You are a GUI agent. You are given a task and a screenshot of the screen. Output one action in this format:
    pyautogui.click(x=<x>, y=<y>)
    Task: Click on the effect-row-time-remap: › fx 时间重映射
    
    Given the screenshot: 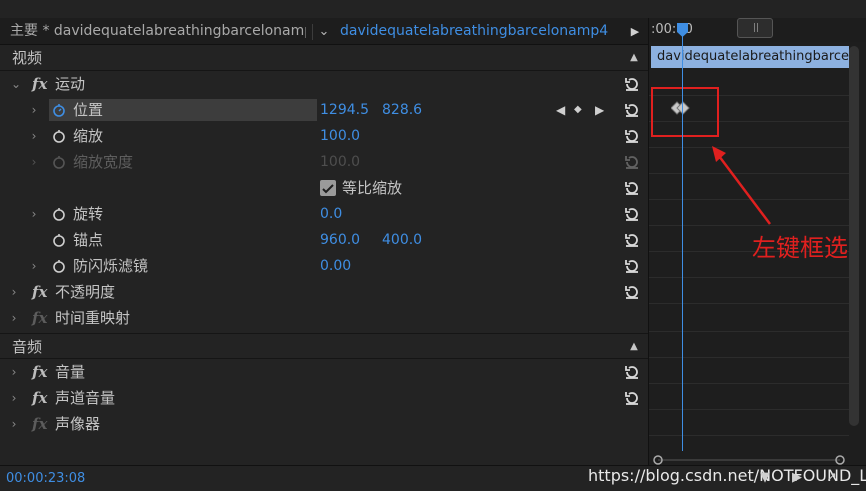 What is the action you would take?
    pyautogui.click(x=324, y=318)
    